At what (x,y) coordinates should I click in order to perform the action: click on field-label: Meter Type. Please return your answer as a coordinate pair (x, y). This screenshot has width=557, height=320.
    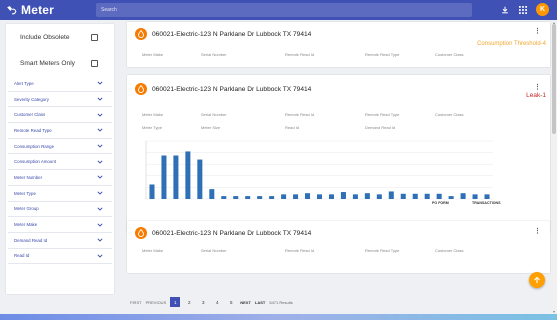
    Looking at the image, I should click on (152, 127).